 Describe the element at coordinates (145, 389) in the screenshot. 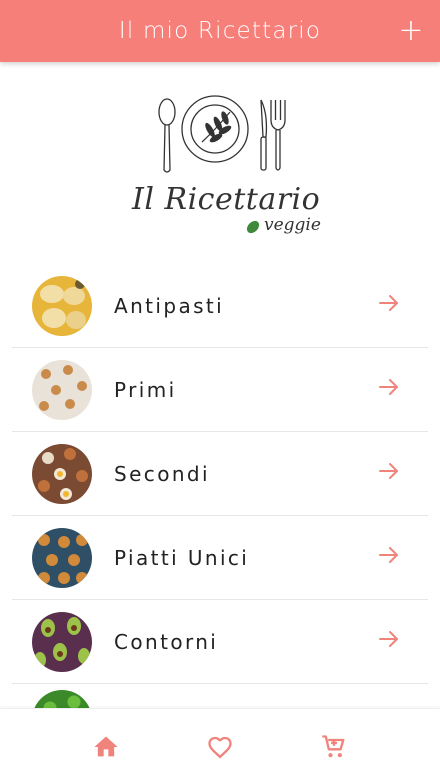

I see `category-label: Primi` at that location.